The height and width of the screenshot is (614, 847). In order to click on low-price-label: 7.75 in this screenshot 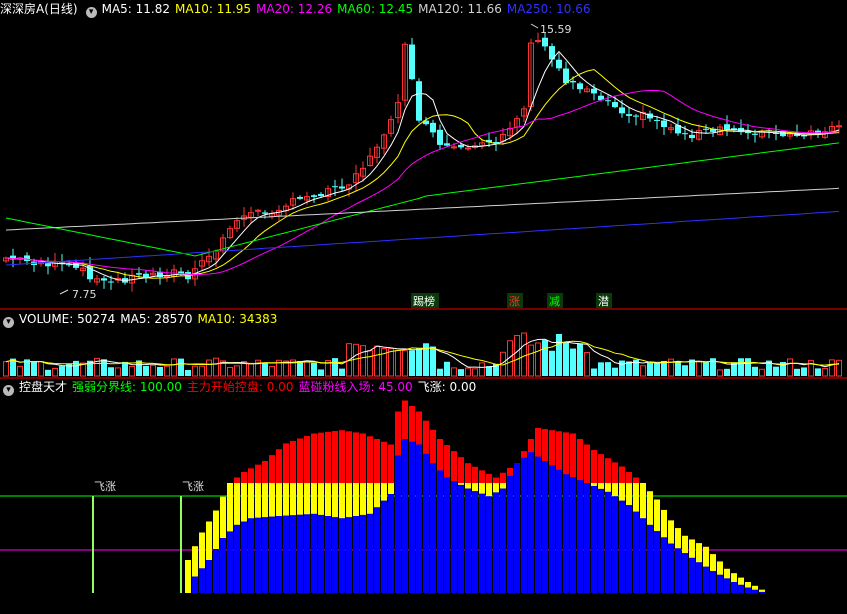, I will do `click(84, 294)`.